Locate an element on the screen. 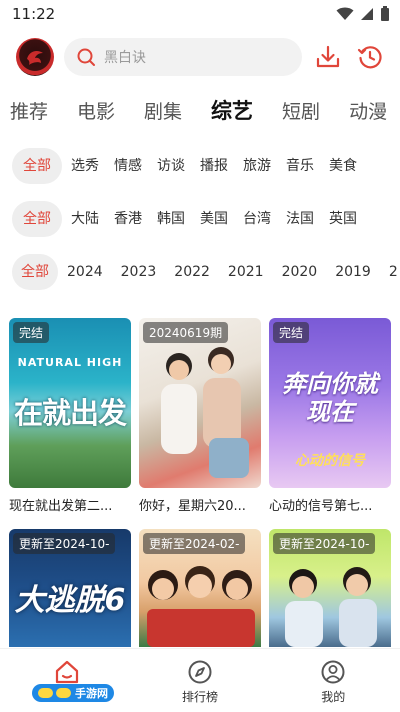 The image size is (400, 712). home-icon is located at coordinates (66, 672).